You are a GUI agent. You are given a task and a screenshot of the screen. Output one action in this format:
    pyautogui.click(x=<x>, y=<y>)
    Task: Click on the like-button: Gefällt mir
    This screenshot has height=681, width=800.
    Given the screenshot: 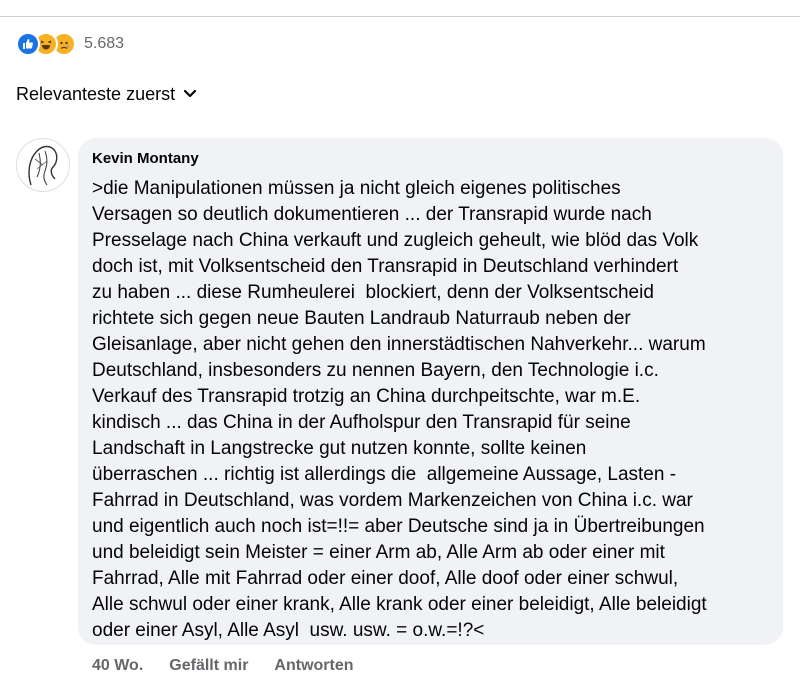 What is the action you would take?
    pyautogui.click(x=208, y=666)
    